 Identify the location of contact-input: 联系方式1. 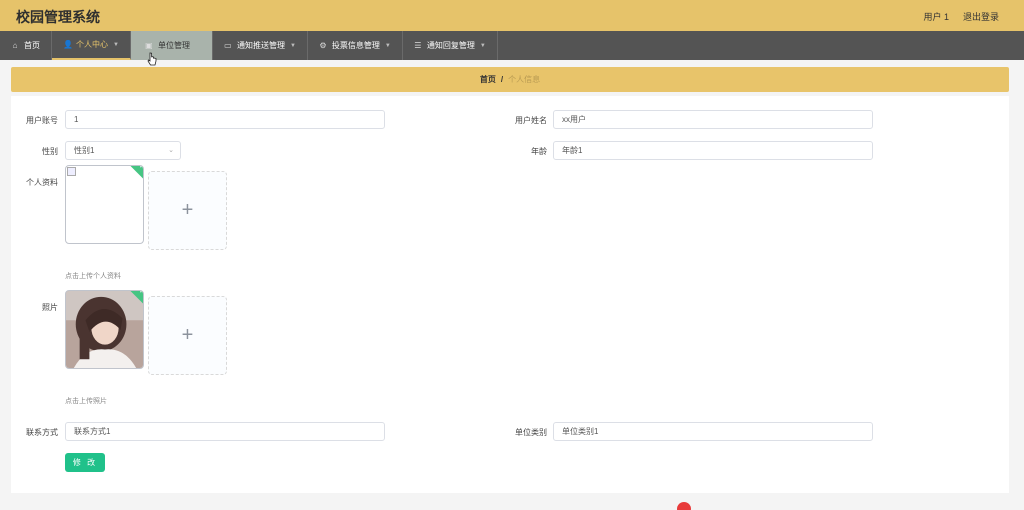
(225, 431).